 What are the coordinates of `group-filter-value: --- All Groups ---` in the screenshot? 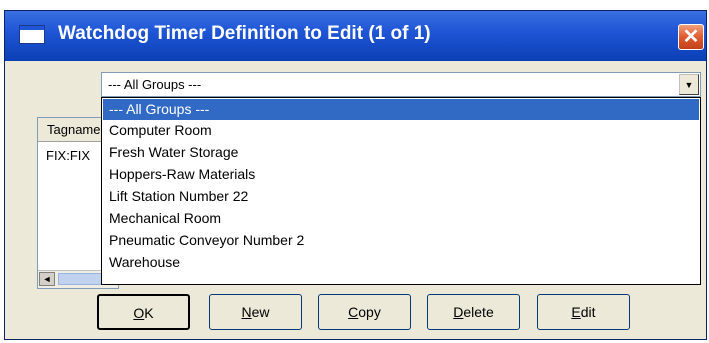 It's located at (155, 84).